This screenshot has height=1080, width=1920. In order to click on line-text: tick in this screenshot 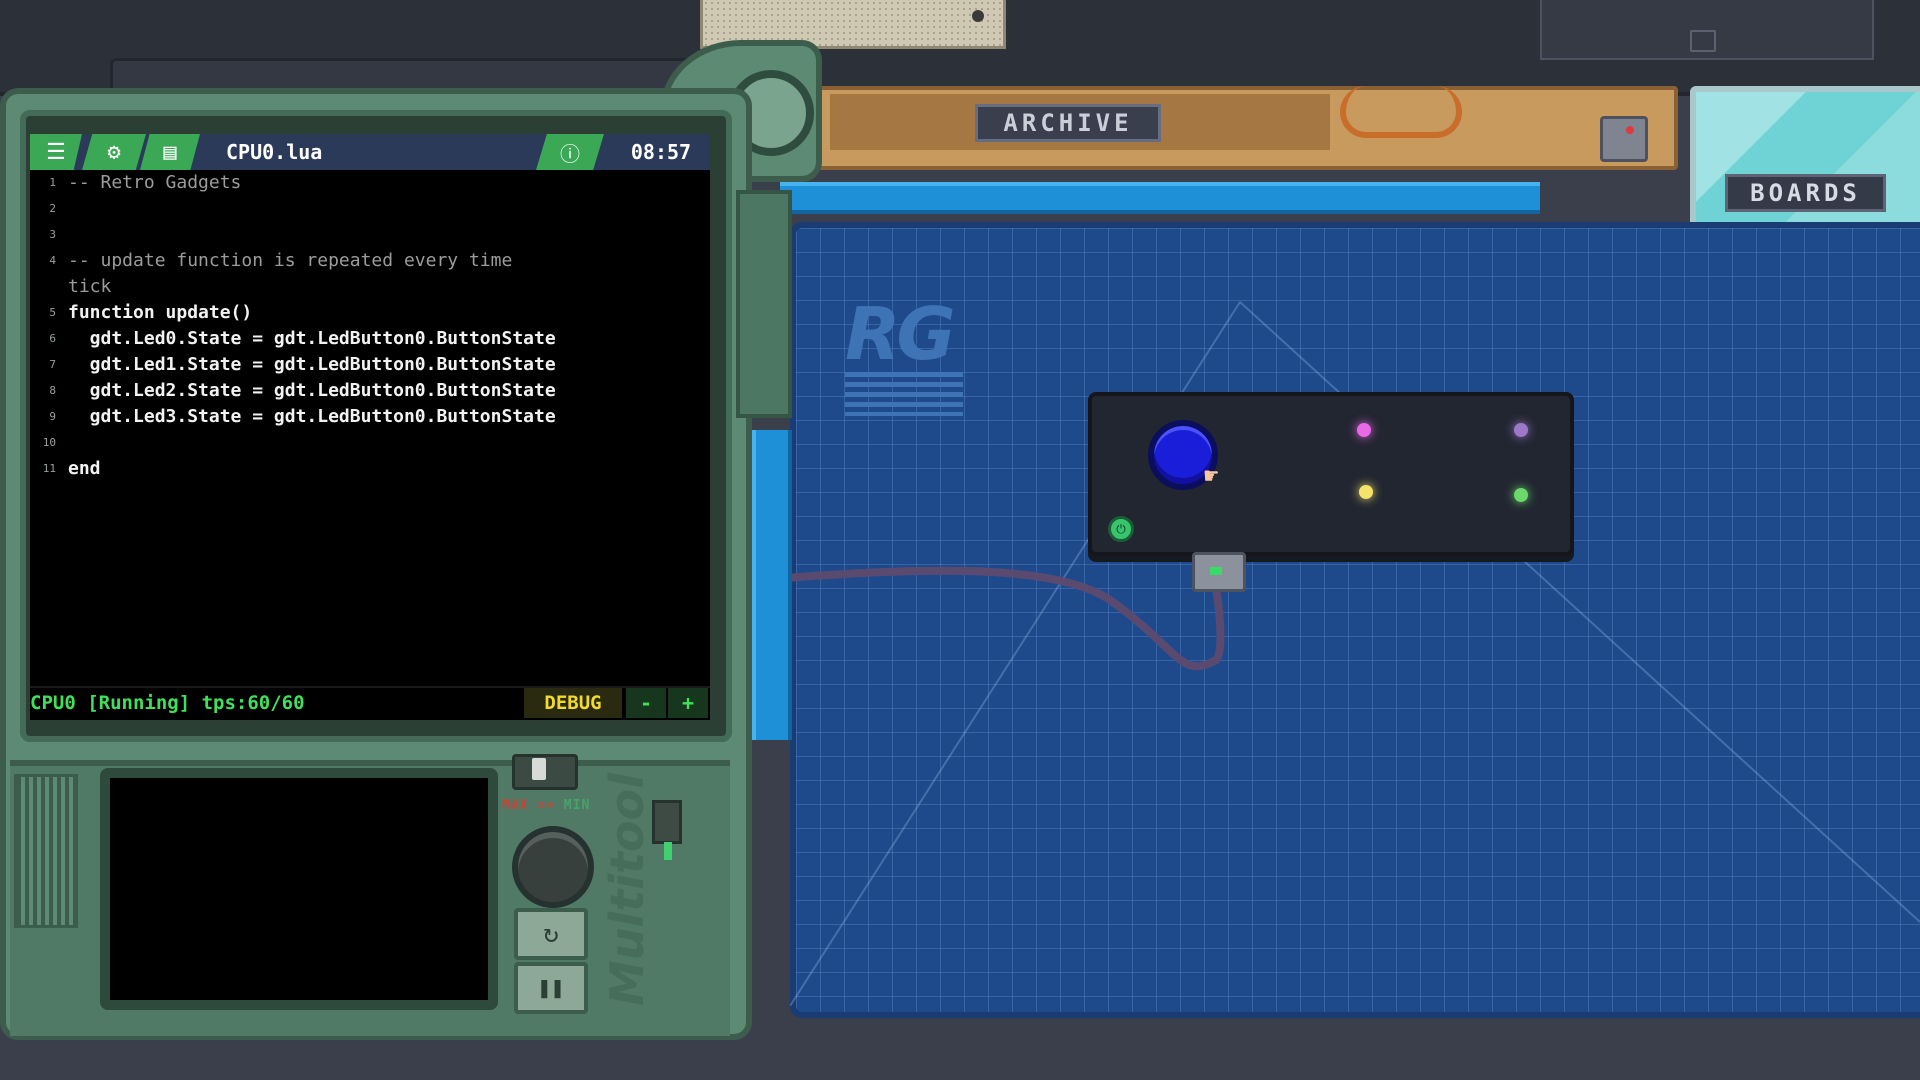, I will do `click(90, 286)`.